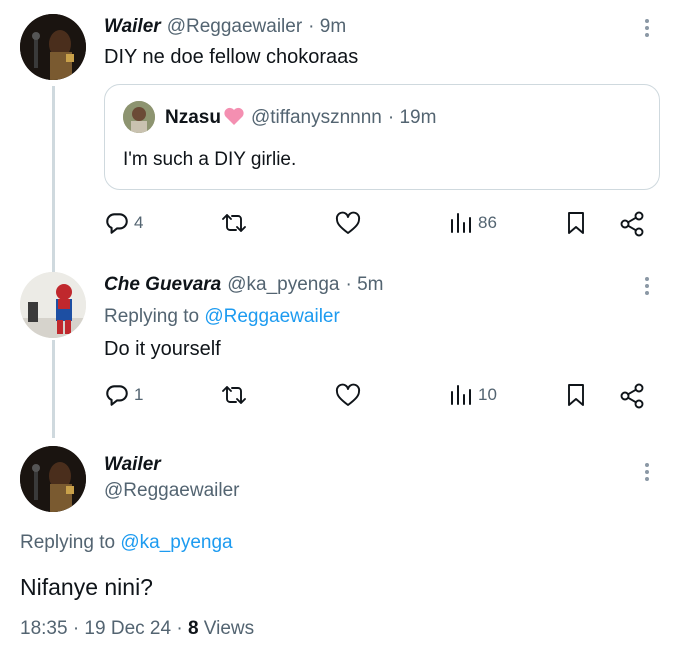  What do you see at coordinates (234, 118) in the screenshot?
I see `heart-emoji-icon` at bounding box center [234, 118].